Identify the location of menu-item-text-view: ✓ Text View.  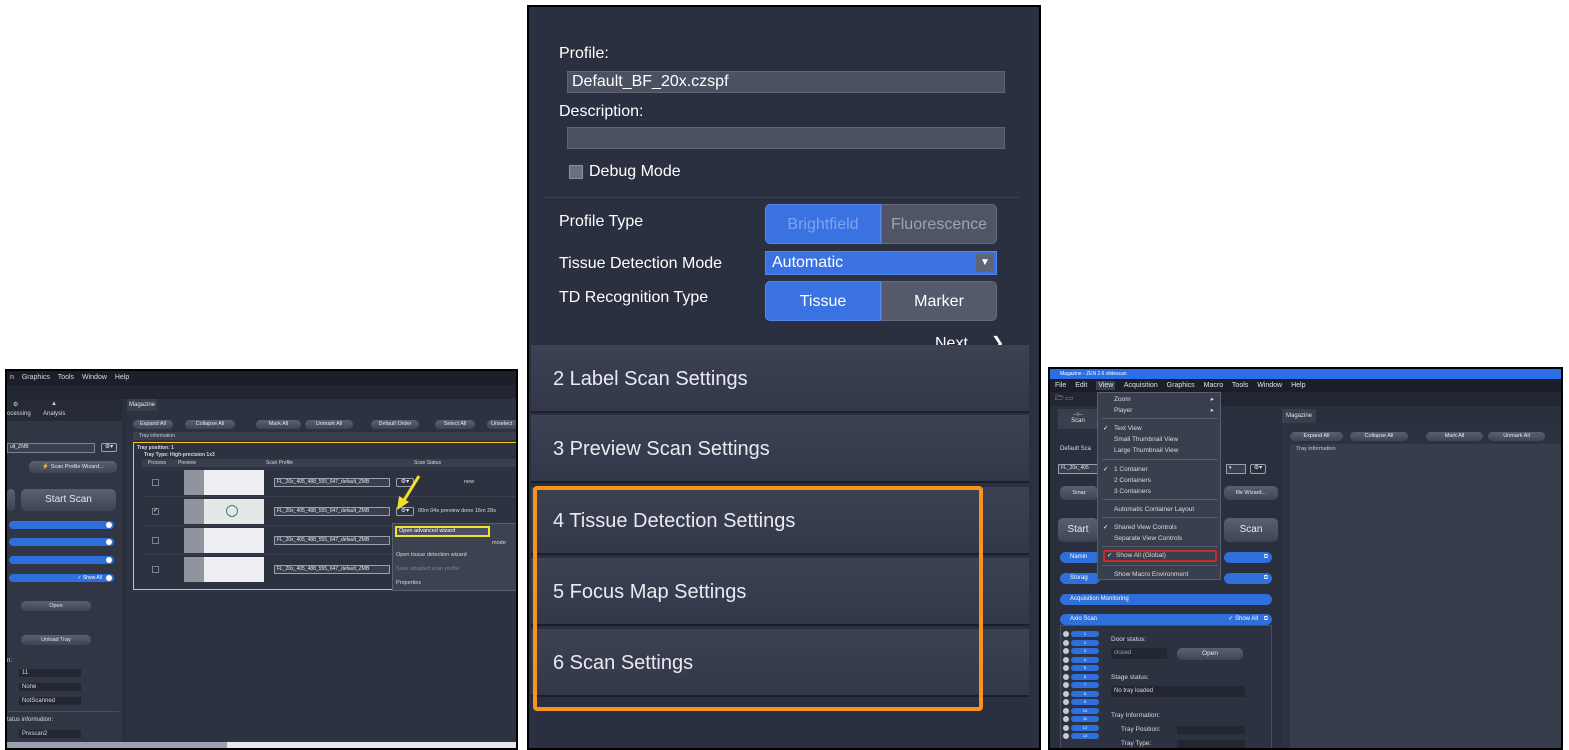
(1159, 428).